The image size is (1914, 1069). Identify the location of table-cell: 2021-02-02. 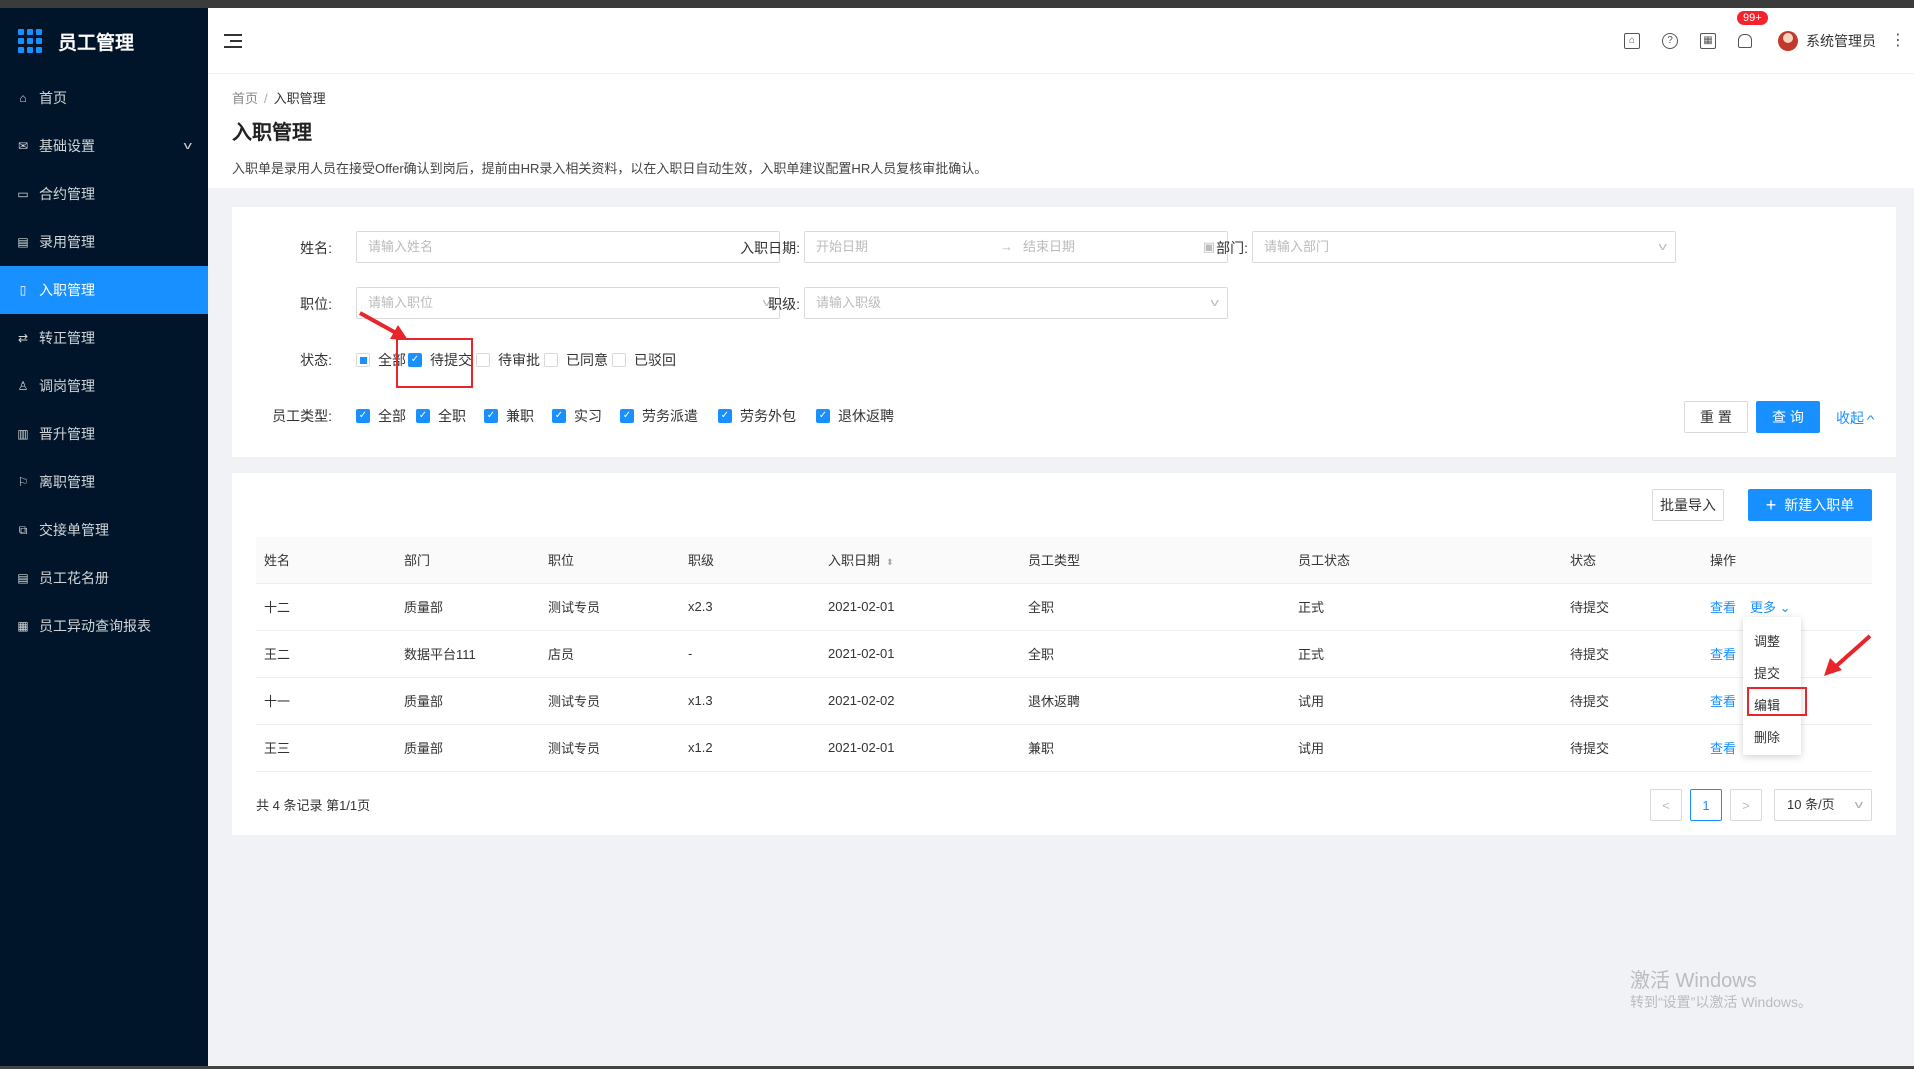
(920, 701).